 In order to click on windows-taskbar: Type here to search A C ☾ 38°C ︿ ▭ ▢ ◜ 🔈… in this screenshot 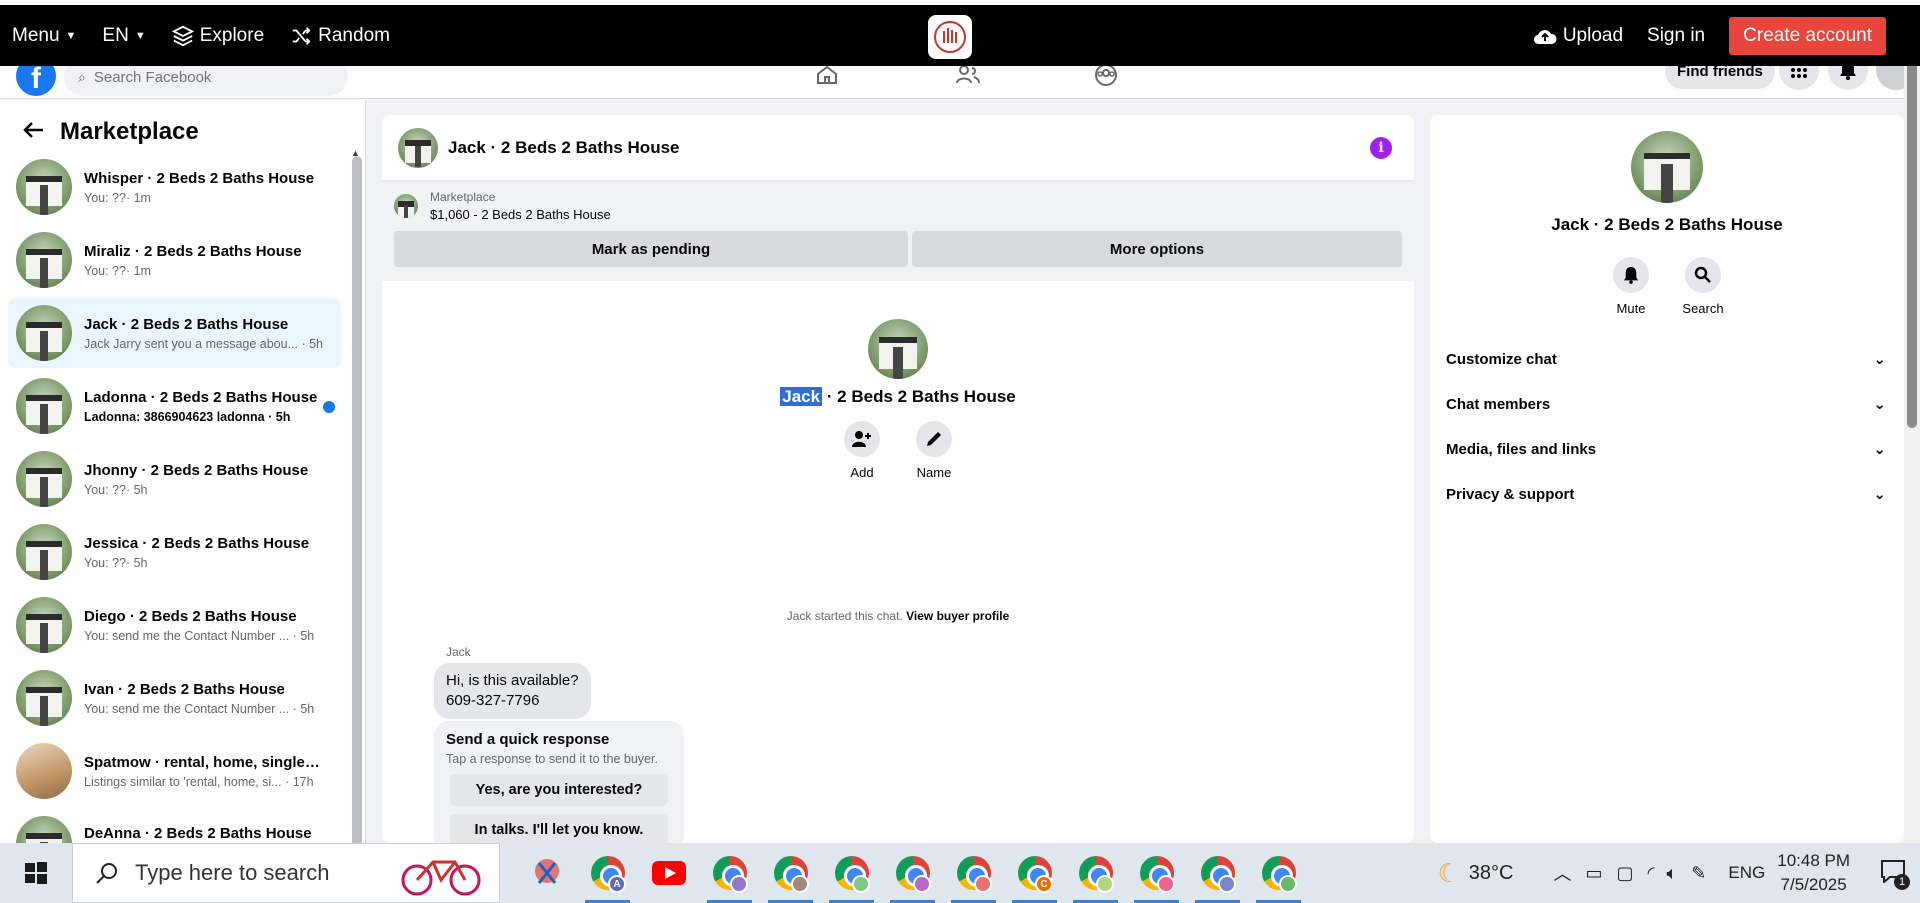, I will do `click(960, 873)`.